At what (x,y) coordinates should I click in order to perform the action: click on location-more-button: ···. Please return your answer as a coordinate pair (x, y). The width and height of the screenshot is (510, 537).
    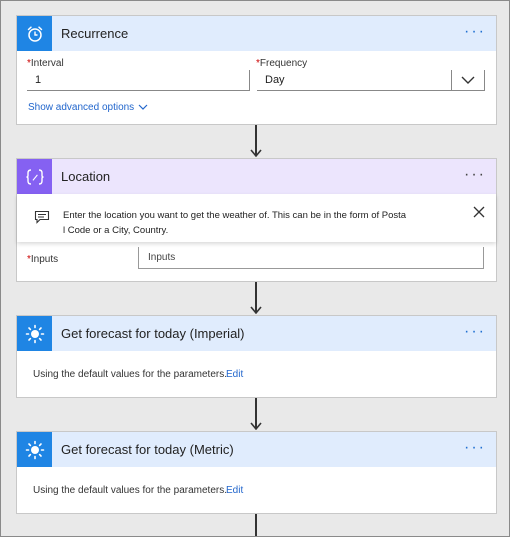
    Looking at the image, I should click on (475, 175).